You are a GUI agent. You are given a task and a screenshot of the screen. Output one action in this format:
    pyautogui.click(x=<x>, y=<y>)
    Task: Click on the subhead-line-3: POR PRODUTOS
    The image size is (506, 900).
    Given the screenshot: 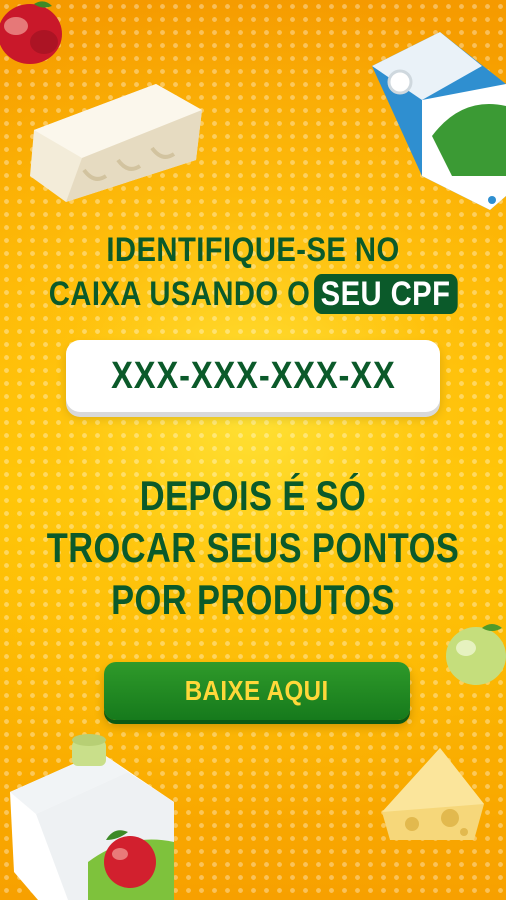 What is the action you would take?
    pyautogui.click(x=253, y=599)
    